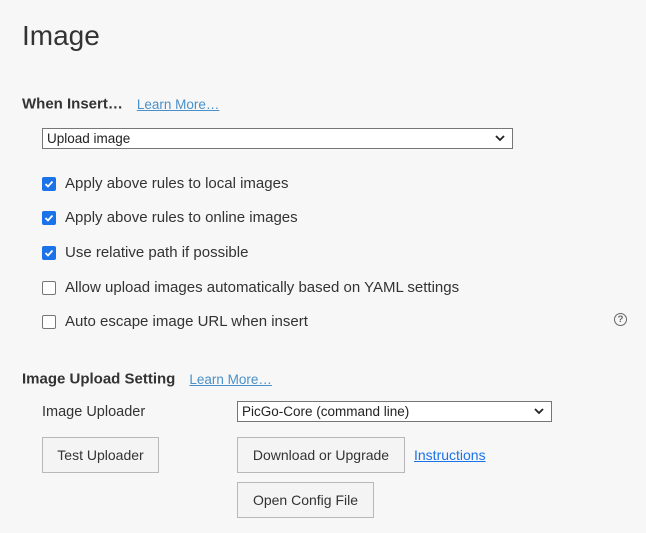 The height and width of the screenshot is (533, 646). Describe the element at coordinates (321, 455) in the screenshot. I see `download-upgrade-button: Download or Upgrade` at that location.